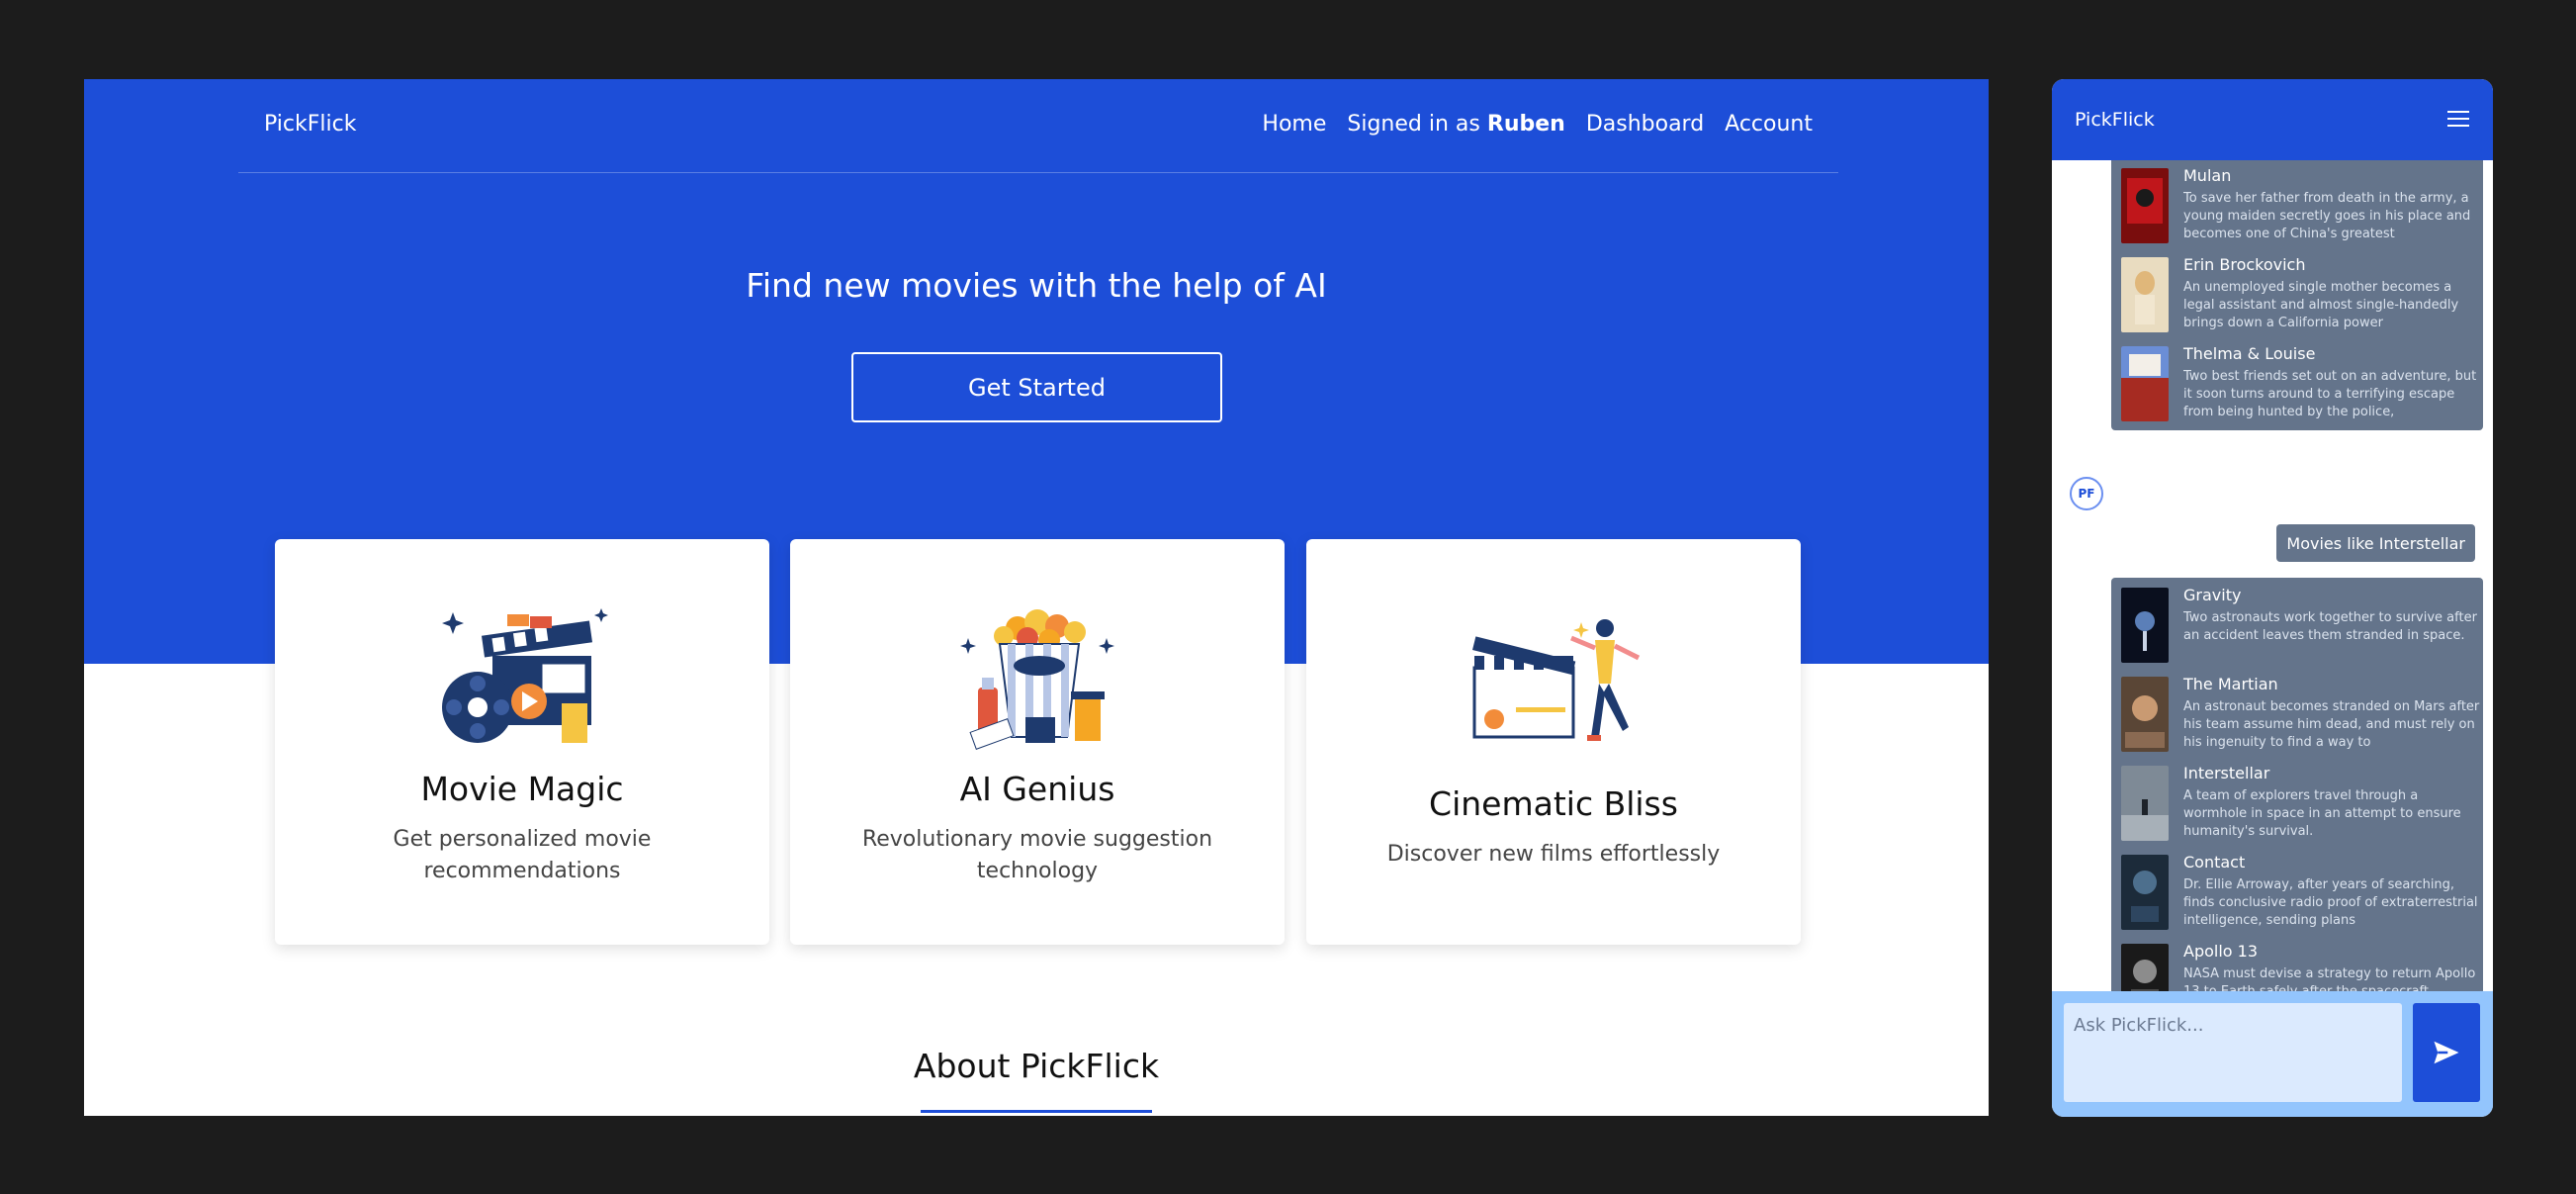 The width and height of the screenshot is (2576, 1194). Describe the element at coordinates (1036, 1066) in the screenshot. I see `about-section-title: About PickFlick` at that location.